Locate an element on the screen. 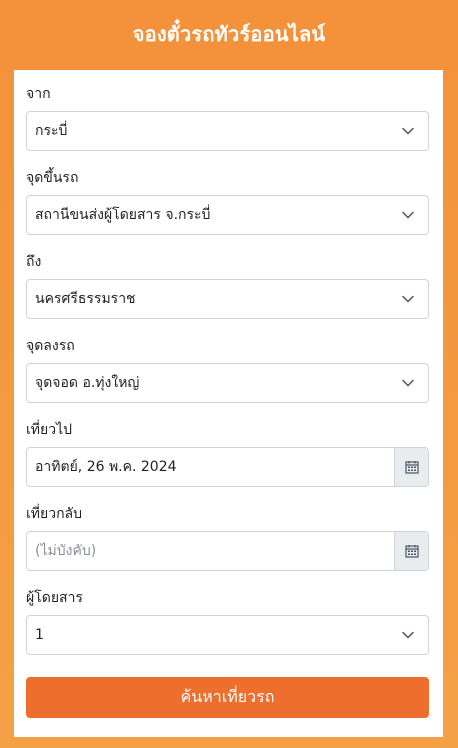  return-label: เที่ยวกลับ is located at coordinates (54, 514).